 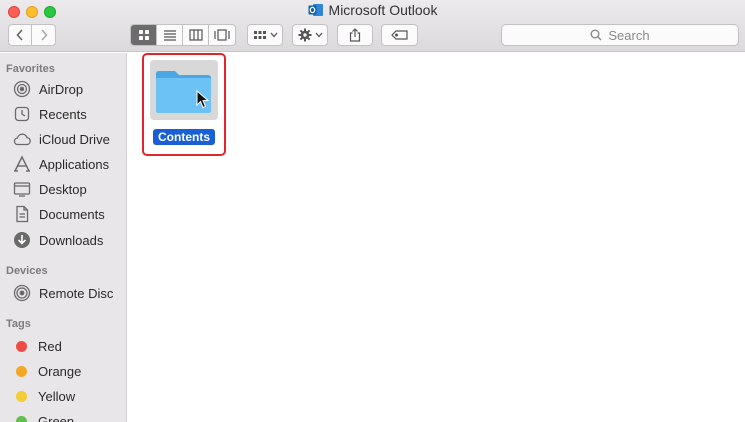 I want to click on sidebar-item-downloads: Downloads, so click(x=57, y=240).